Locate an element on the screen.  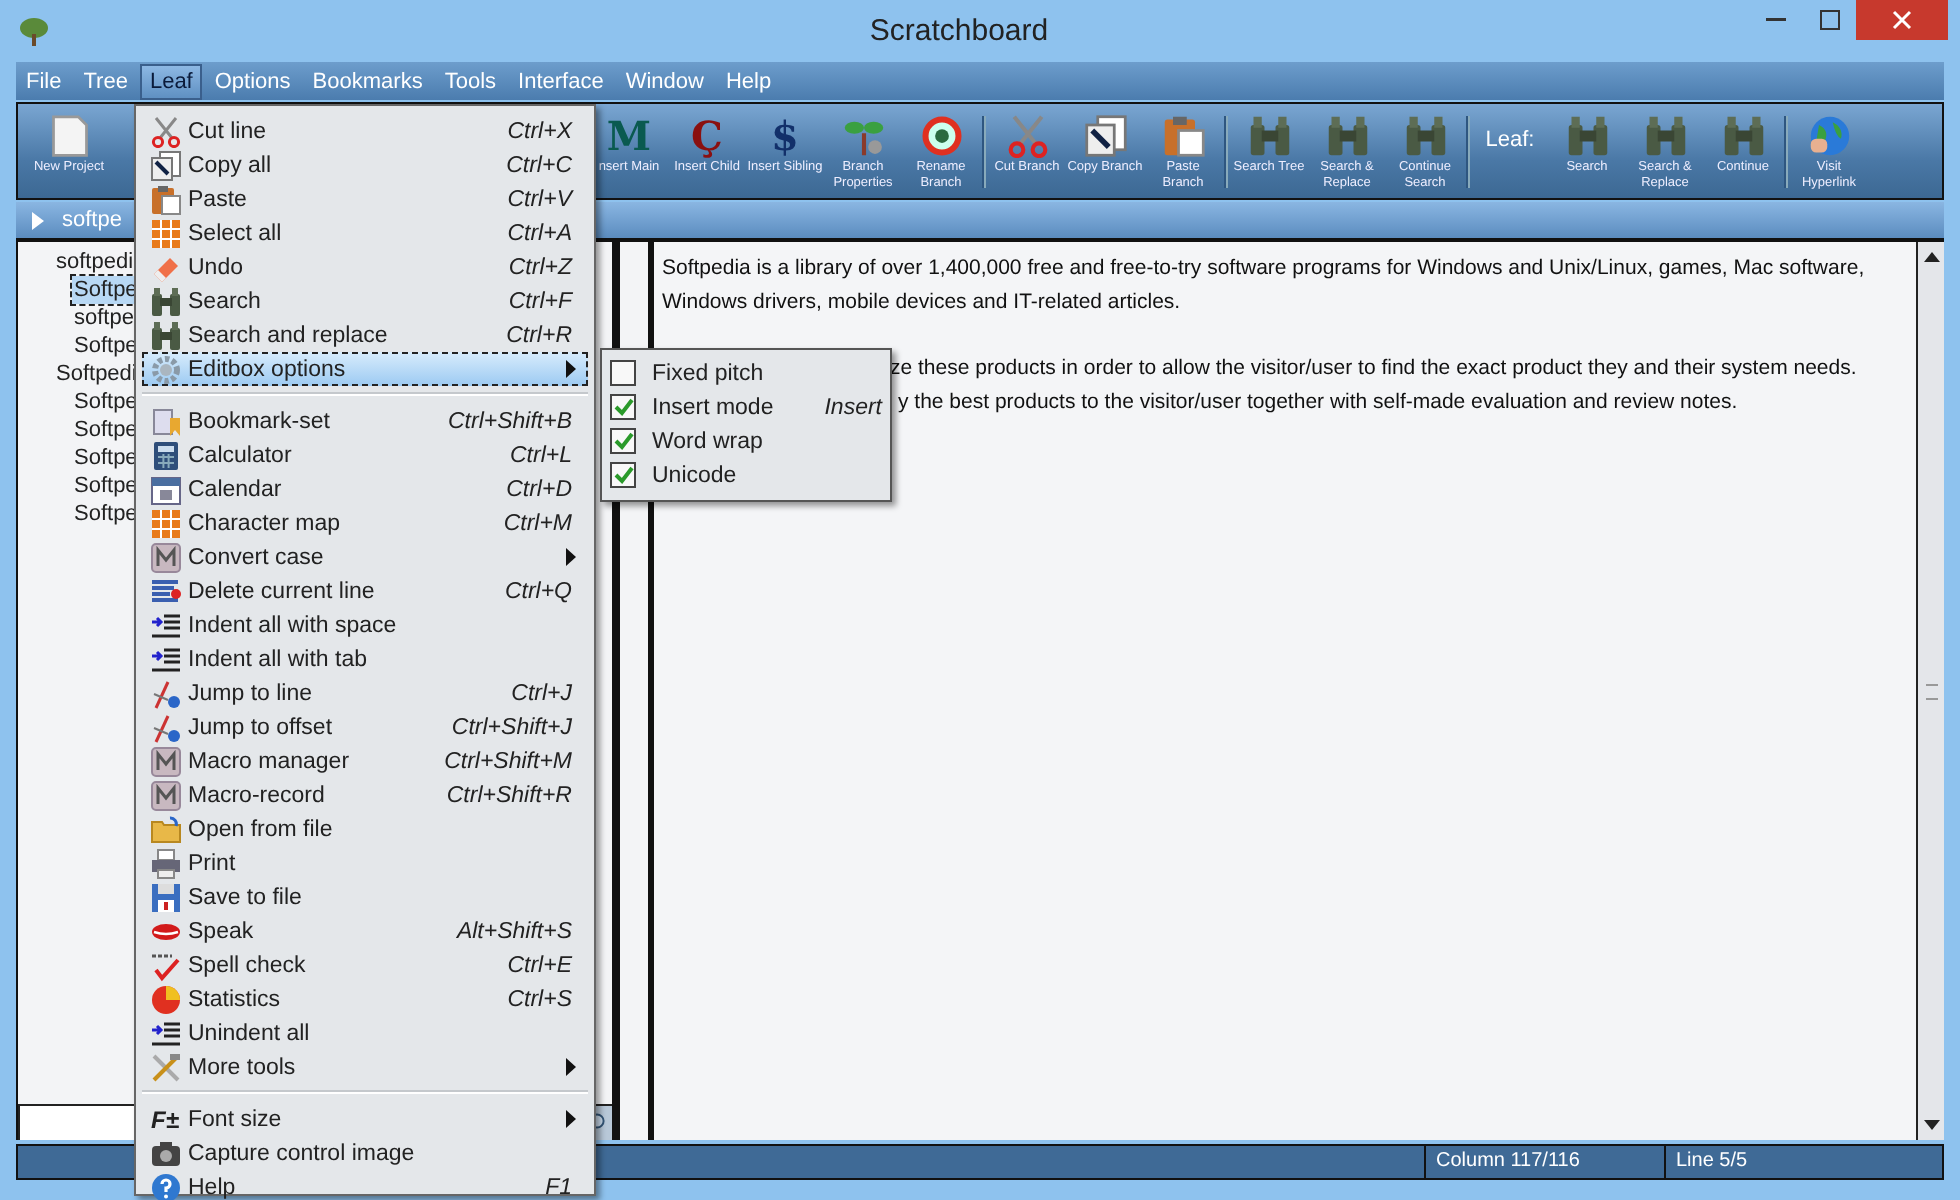
menu-item: Tree is located at coordinates (105, 81).